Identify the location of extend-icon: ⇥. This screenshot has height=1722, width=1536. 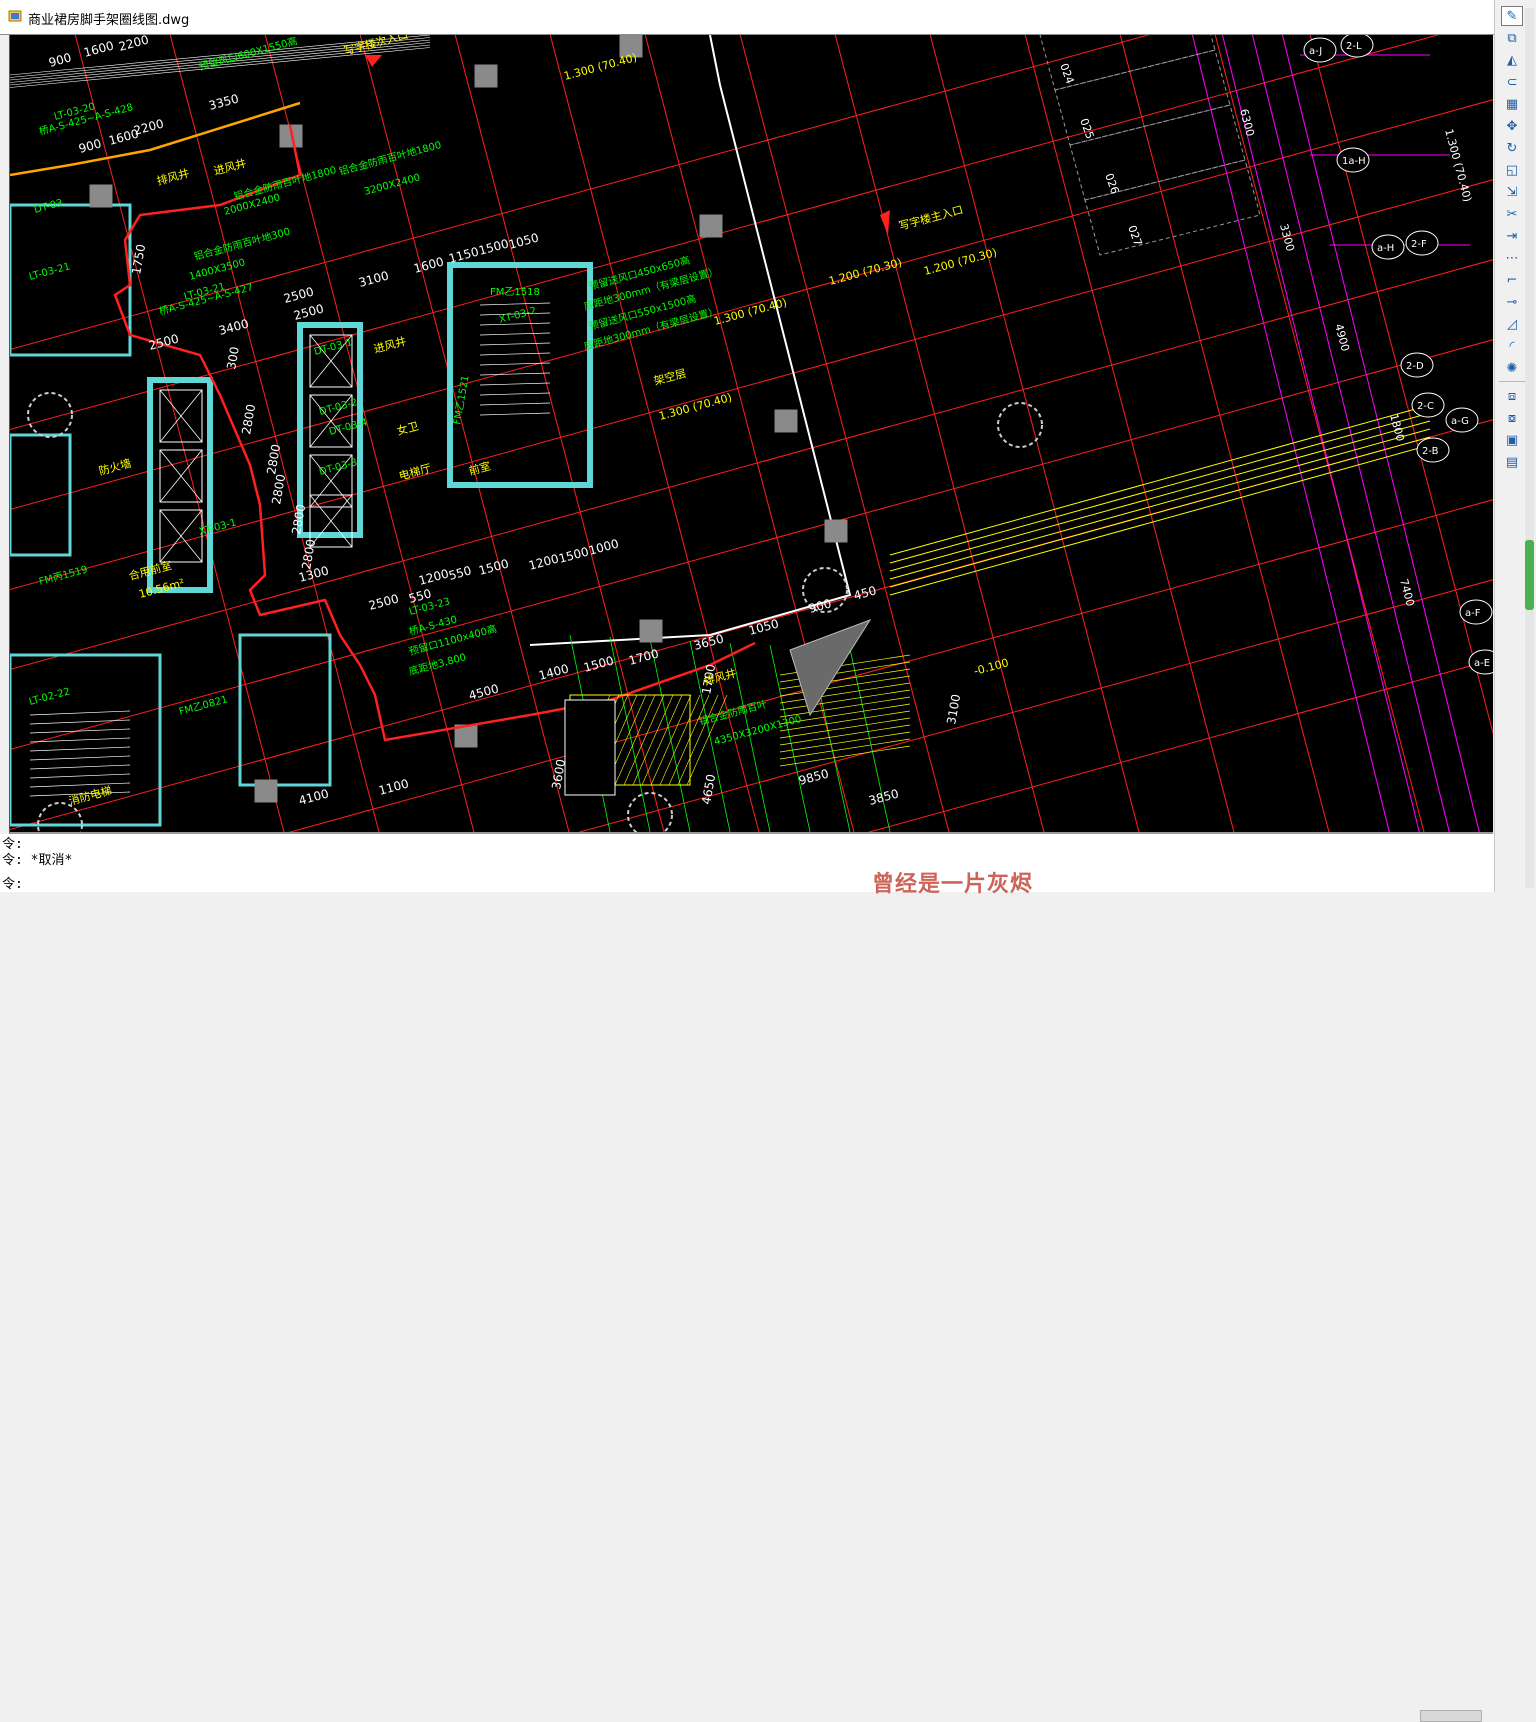
(1512, 236).